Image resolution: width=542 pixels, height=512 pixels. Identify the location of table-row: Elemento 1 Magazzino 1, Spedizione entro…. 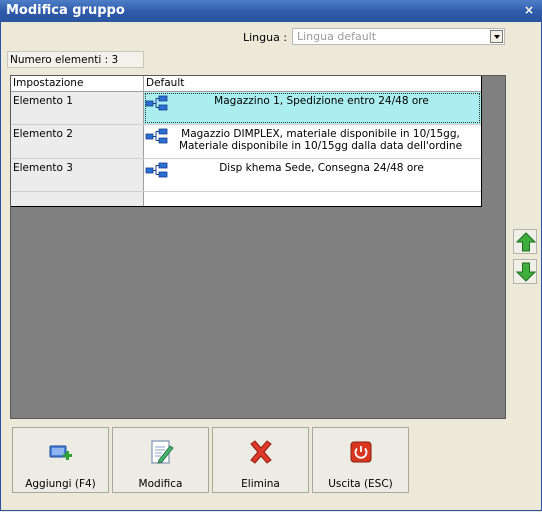
(246, 108).